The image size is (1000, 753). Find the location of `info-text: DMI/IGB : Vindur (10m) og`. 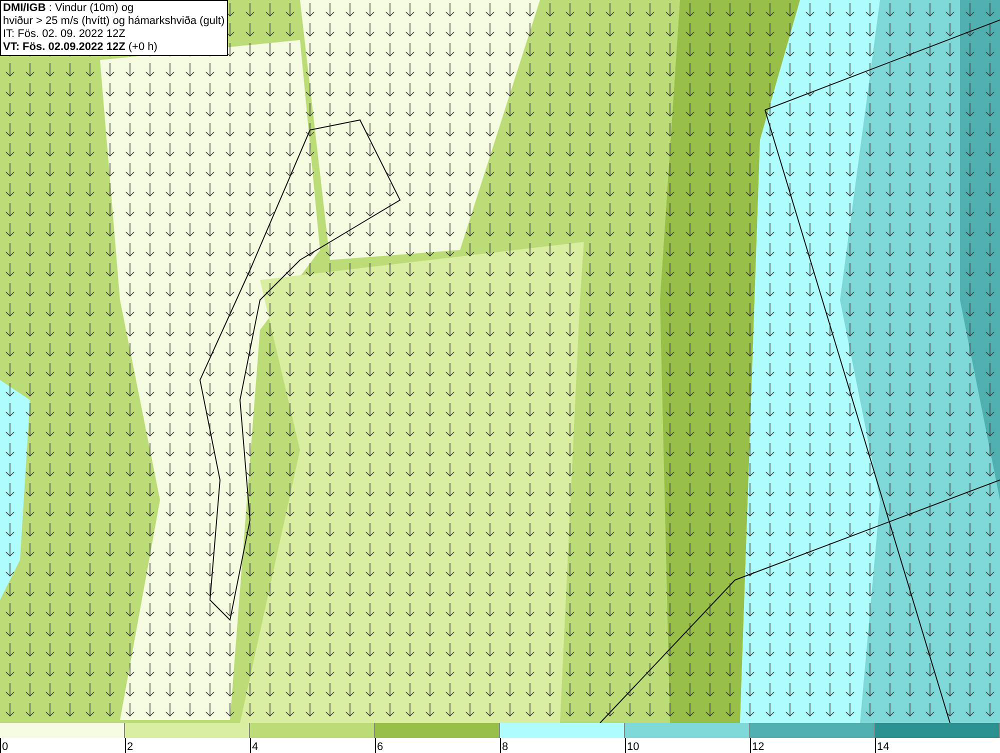

info-text: DMI/IGB : Vindur (10m) og is located at coordinates (69, 8).